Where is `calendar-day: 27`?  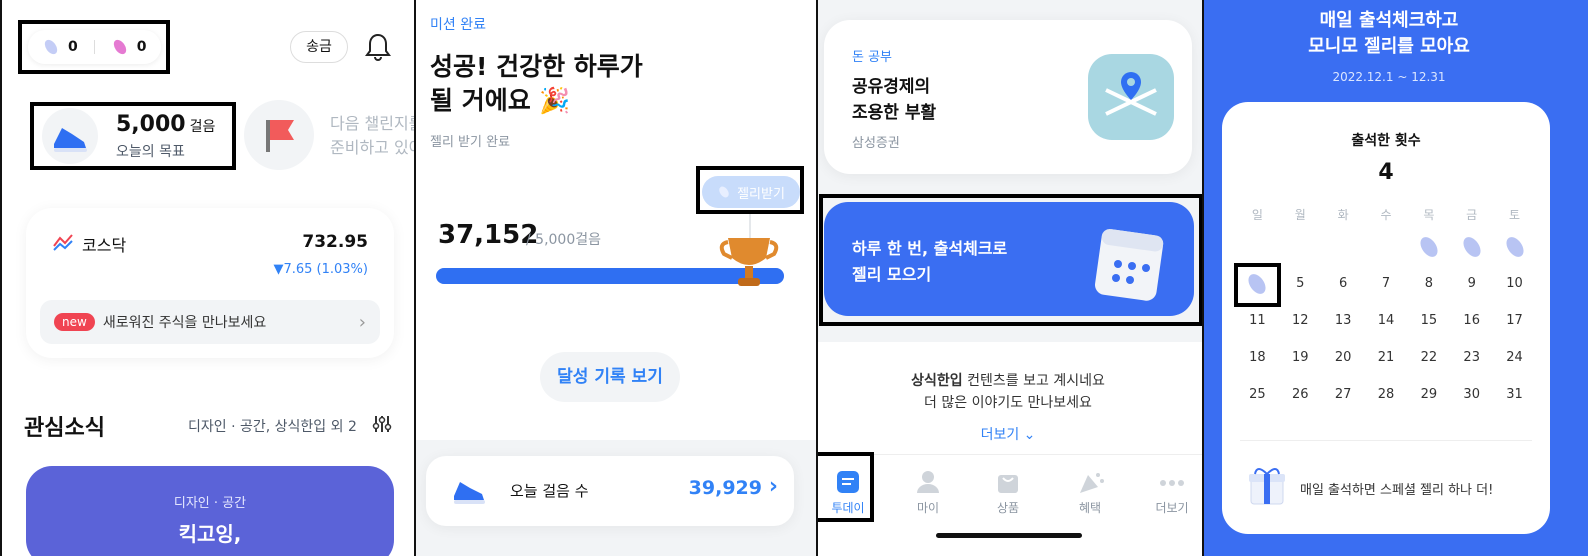
calendar-day: 27 is located at coordinates (1343, 394).